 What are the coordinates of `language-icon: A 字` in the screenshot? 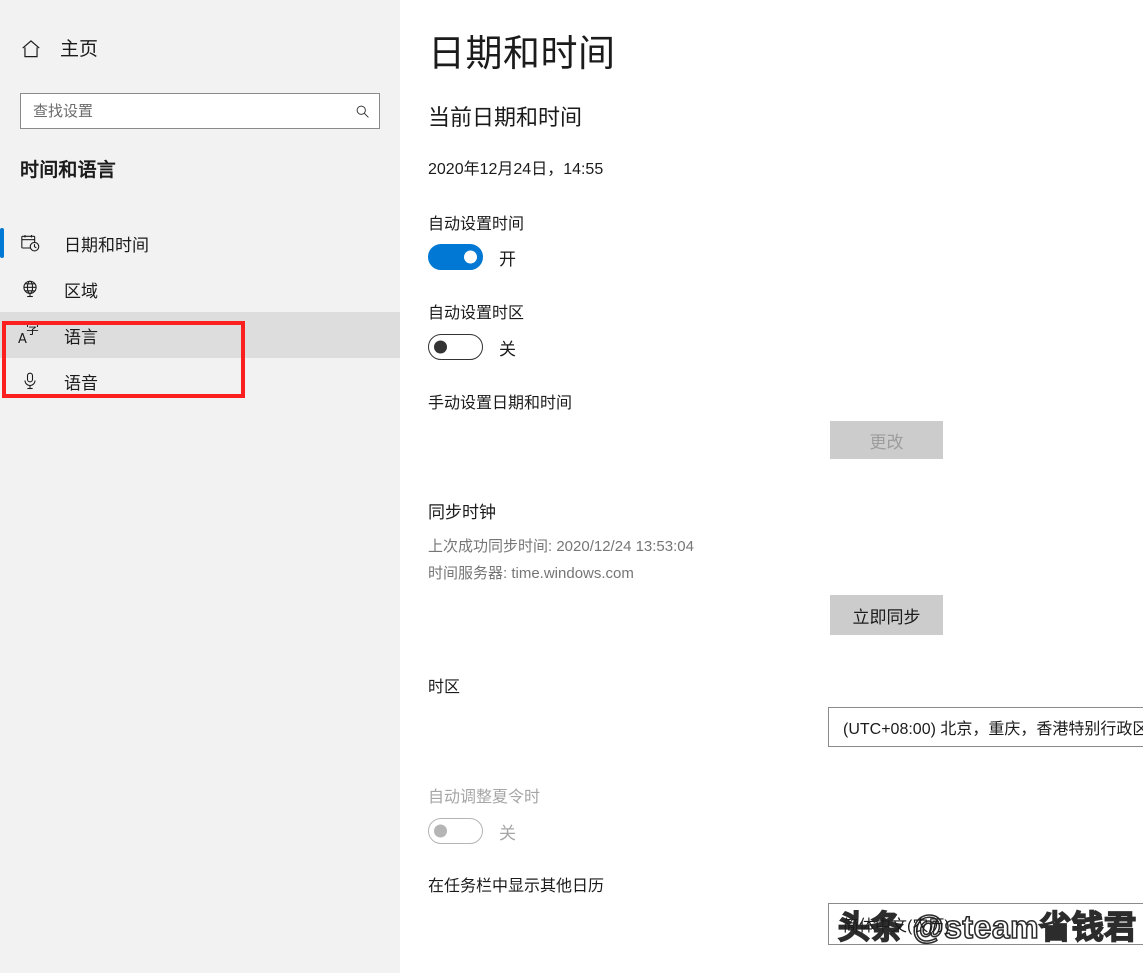 It's located at (30, 335).